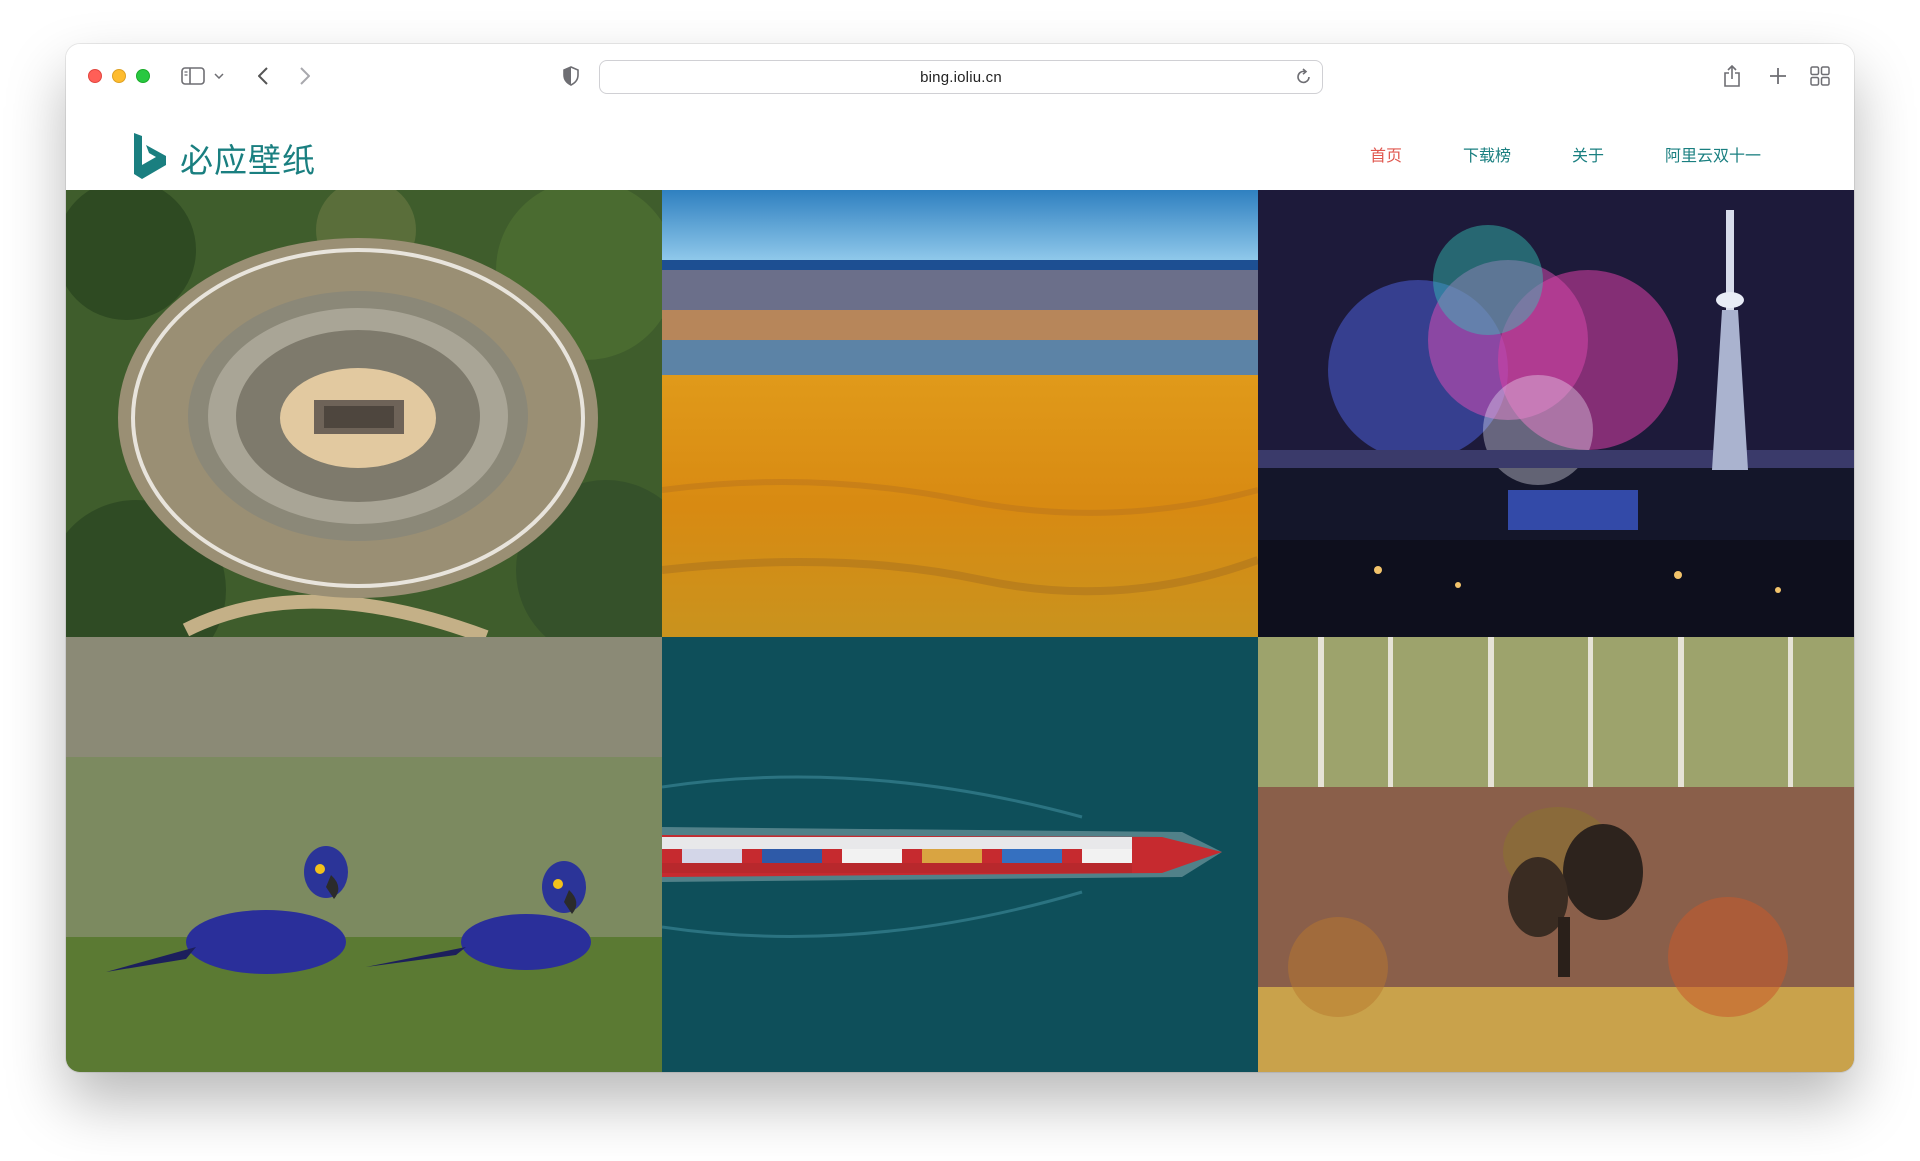 The height and width of the screenshot is (1161, 1920). What do you see at coordinates (119, 76) in the screenshot?
I see `minimize-window-button` at bounding box center [119, 76].